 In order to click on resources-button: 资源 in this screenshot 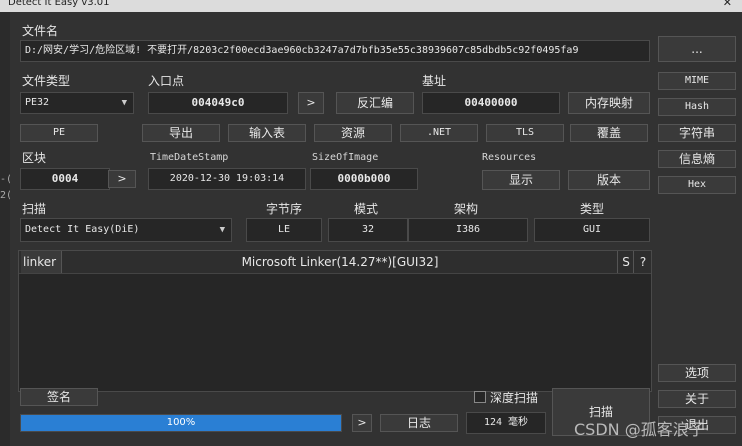, I will do `click(353, 133)`.